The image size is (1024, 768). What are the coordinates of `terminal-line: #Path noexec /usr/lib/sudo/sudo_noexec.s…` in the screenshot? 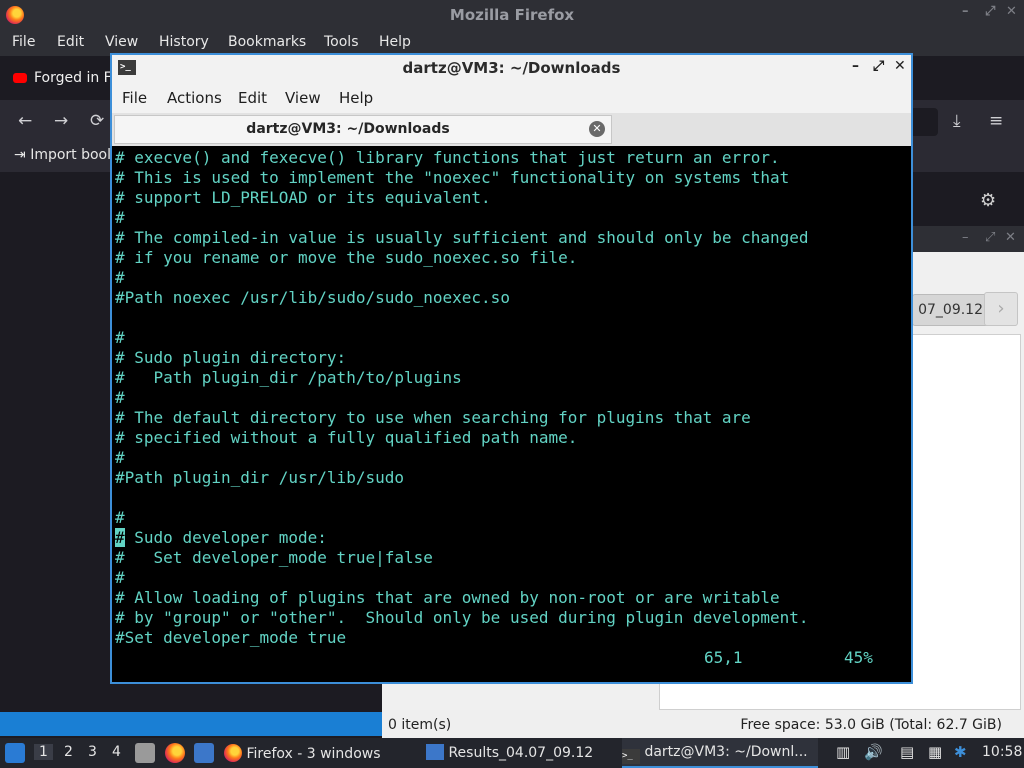 It's located at (312, 297).